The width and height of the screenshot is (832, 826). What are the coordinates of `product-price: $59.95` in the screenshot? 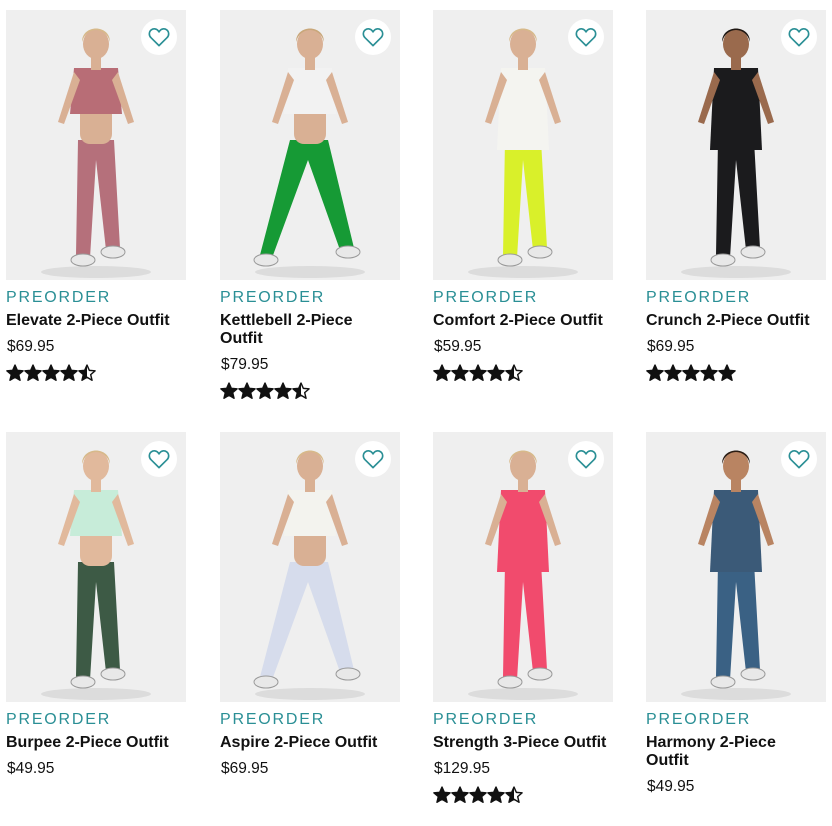 It's located at (458, 346).